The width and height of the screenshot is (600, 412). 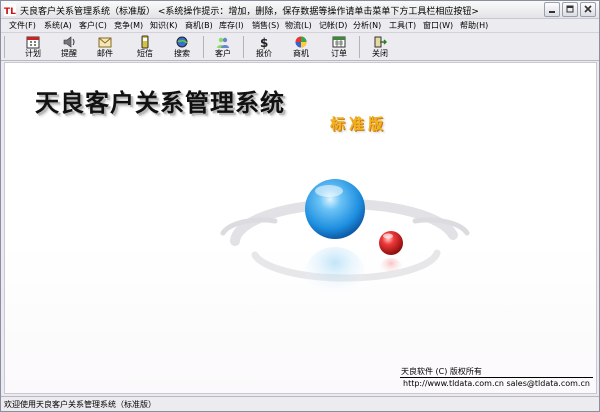 I want to click on menu-accounting: 记帐(D), so click(x=333, y=25).